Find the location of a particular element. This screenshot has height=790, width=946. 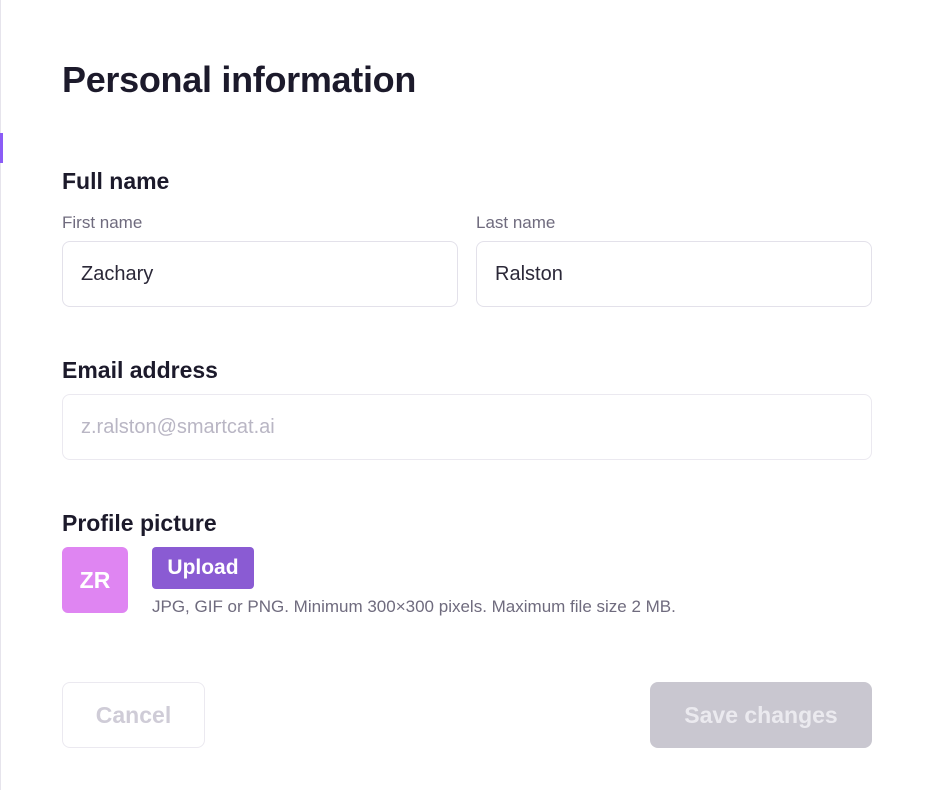

active-nav-indicator is located at coordinates (1, 148).